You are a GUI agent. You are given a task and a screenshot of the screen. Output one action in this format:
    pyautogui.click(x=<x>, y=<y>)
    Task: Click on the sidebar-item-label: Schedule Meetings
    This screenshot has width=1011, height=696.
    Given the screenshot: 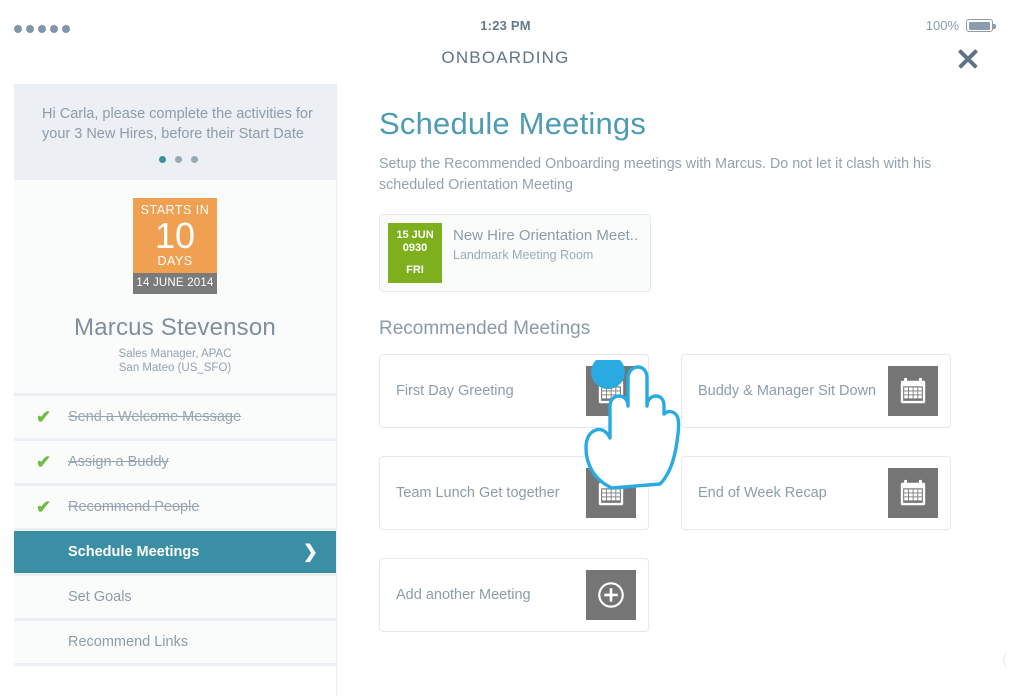 What is the action you would take?
    pyautogui.click(x=134, y=552)
    